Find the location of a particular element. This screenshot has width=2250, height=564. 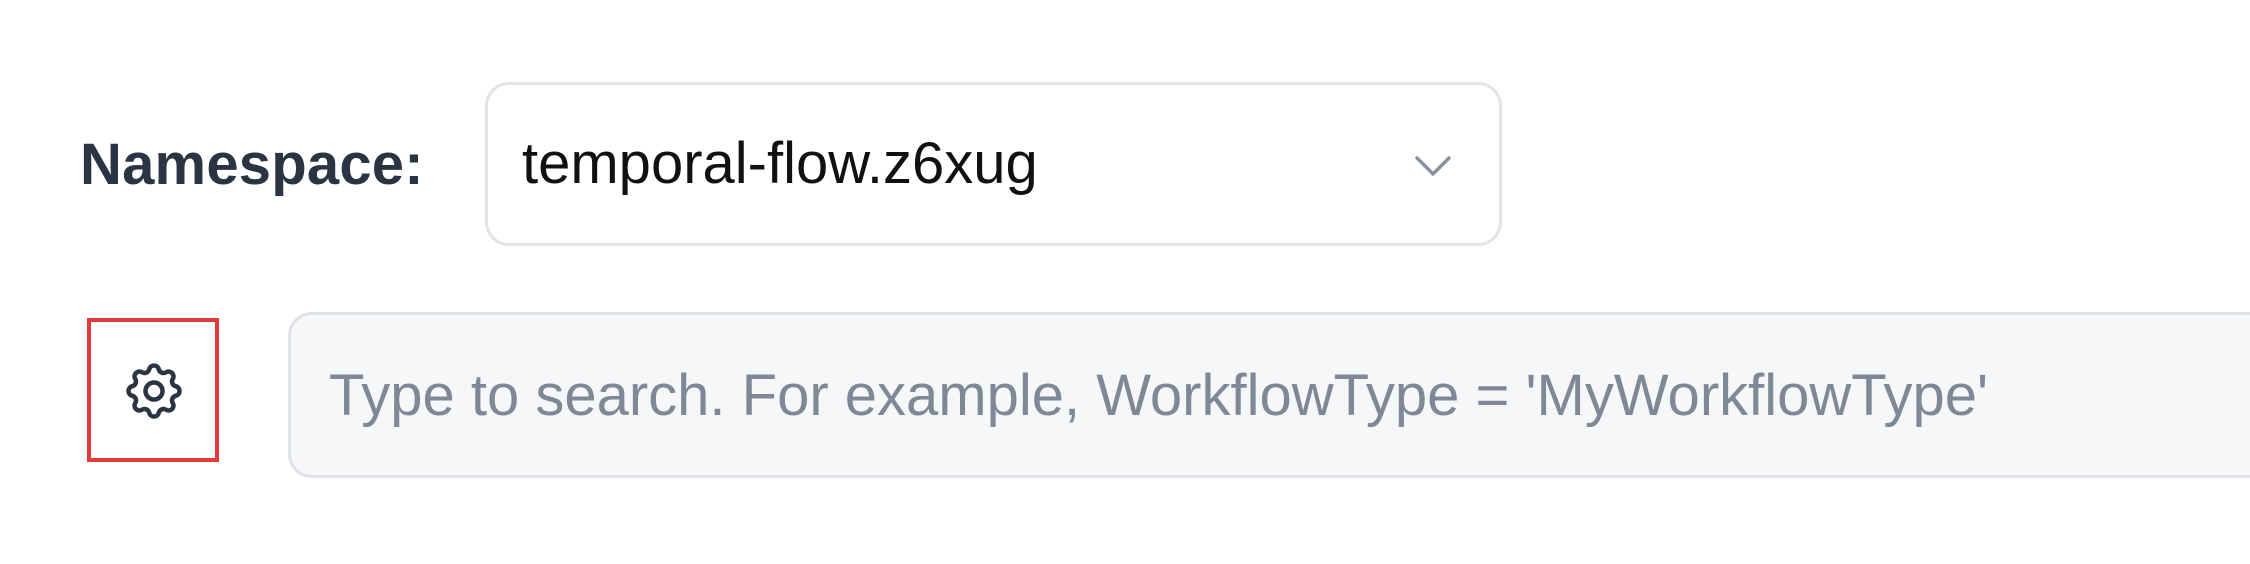

gear-icon is located at coordinates (154, 391).